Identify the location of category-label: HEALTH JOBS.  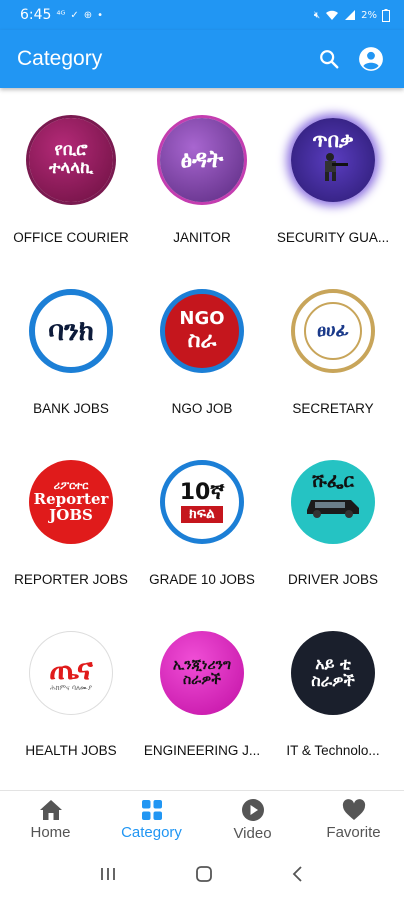
(71, 750).